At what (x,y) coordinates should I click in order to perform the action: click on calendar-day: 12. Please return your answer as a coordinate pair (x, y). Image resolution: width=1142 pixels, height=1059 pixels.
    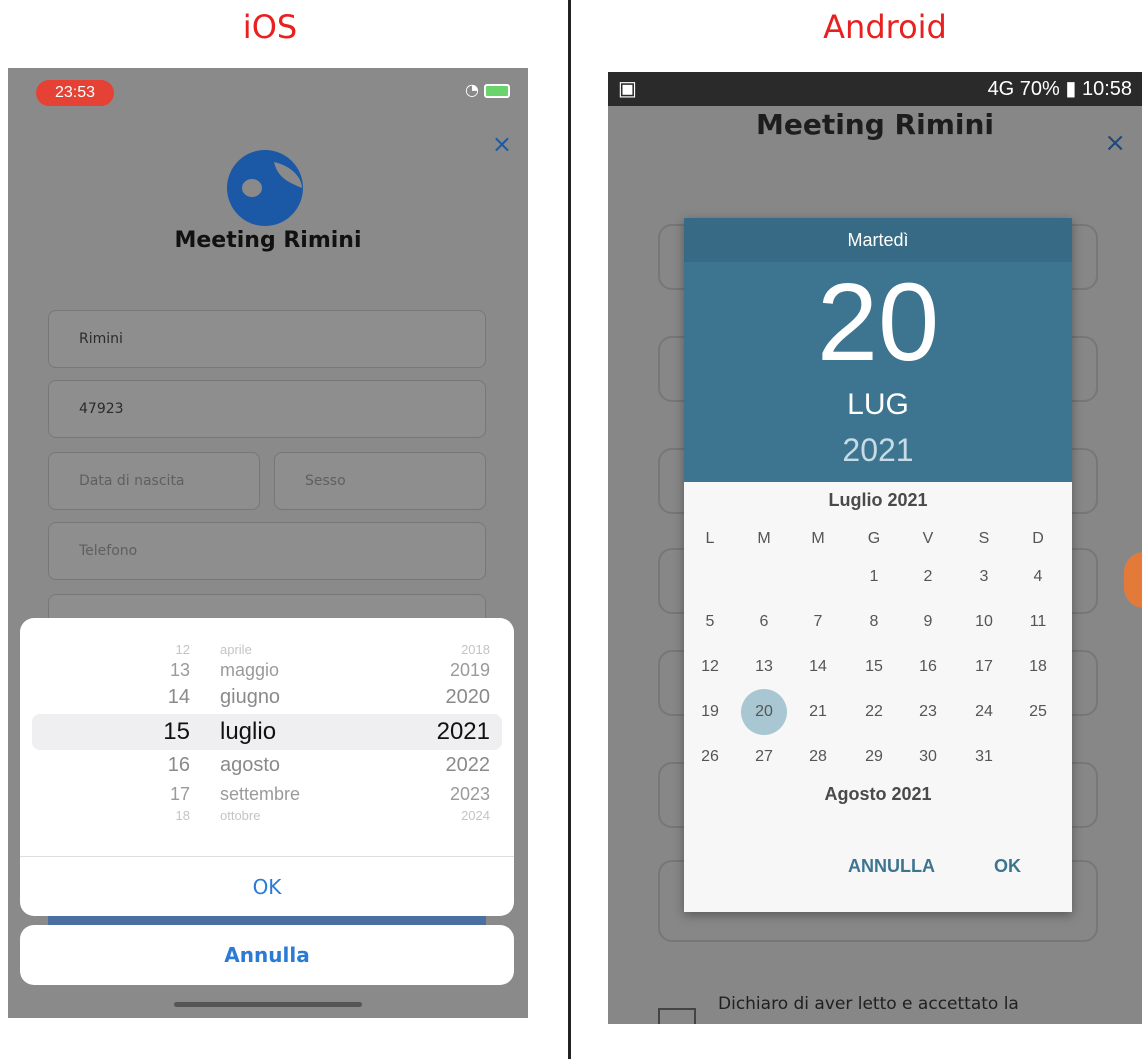
    Looking at the image, I should click on (710, 667).